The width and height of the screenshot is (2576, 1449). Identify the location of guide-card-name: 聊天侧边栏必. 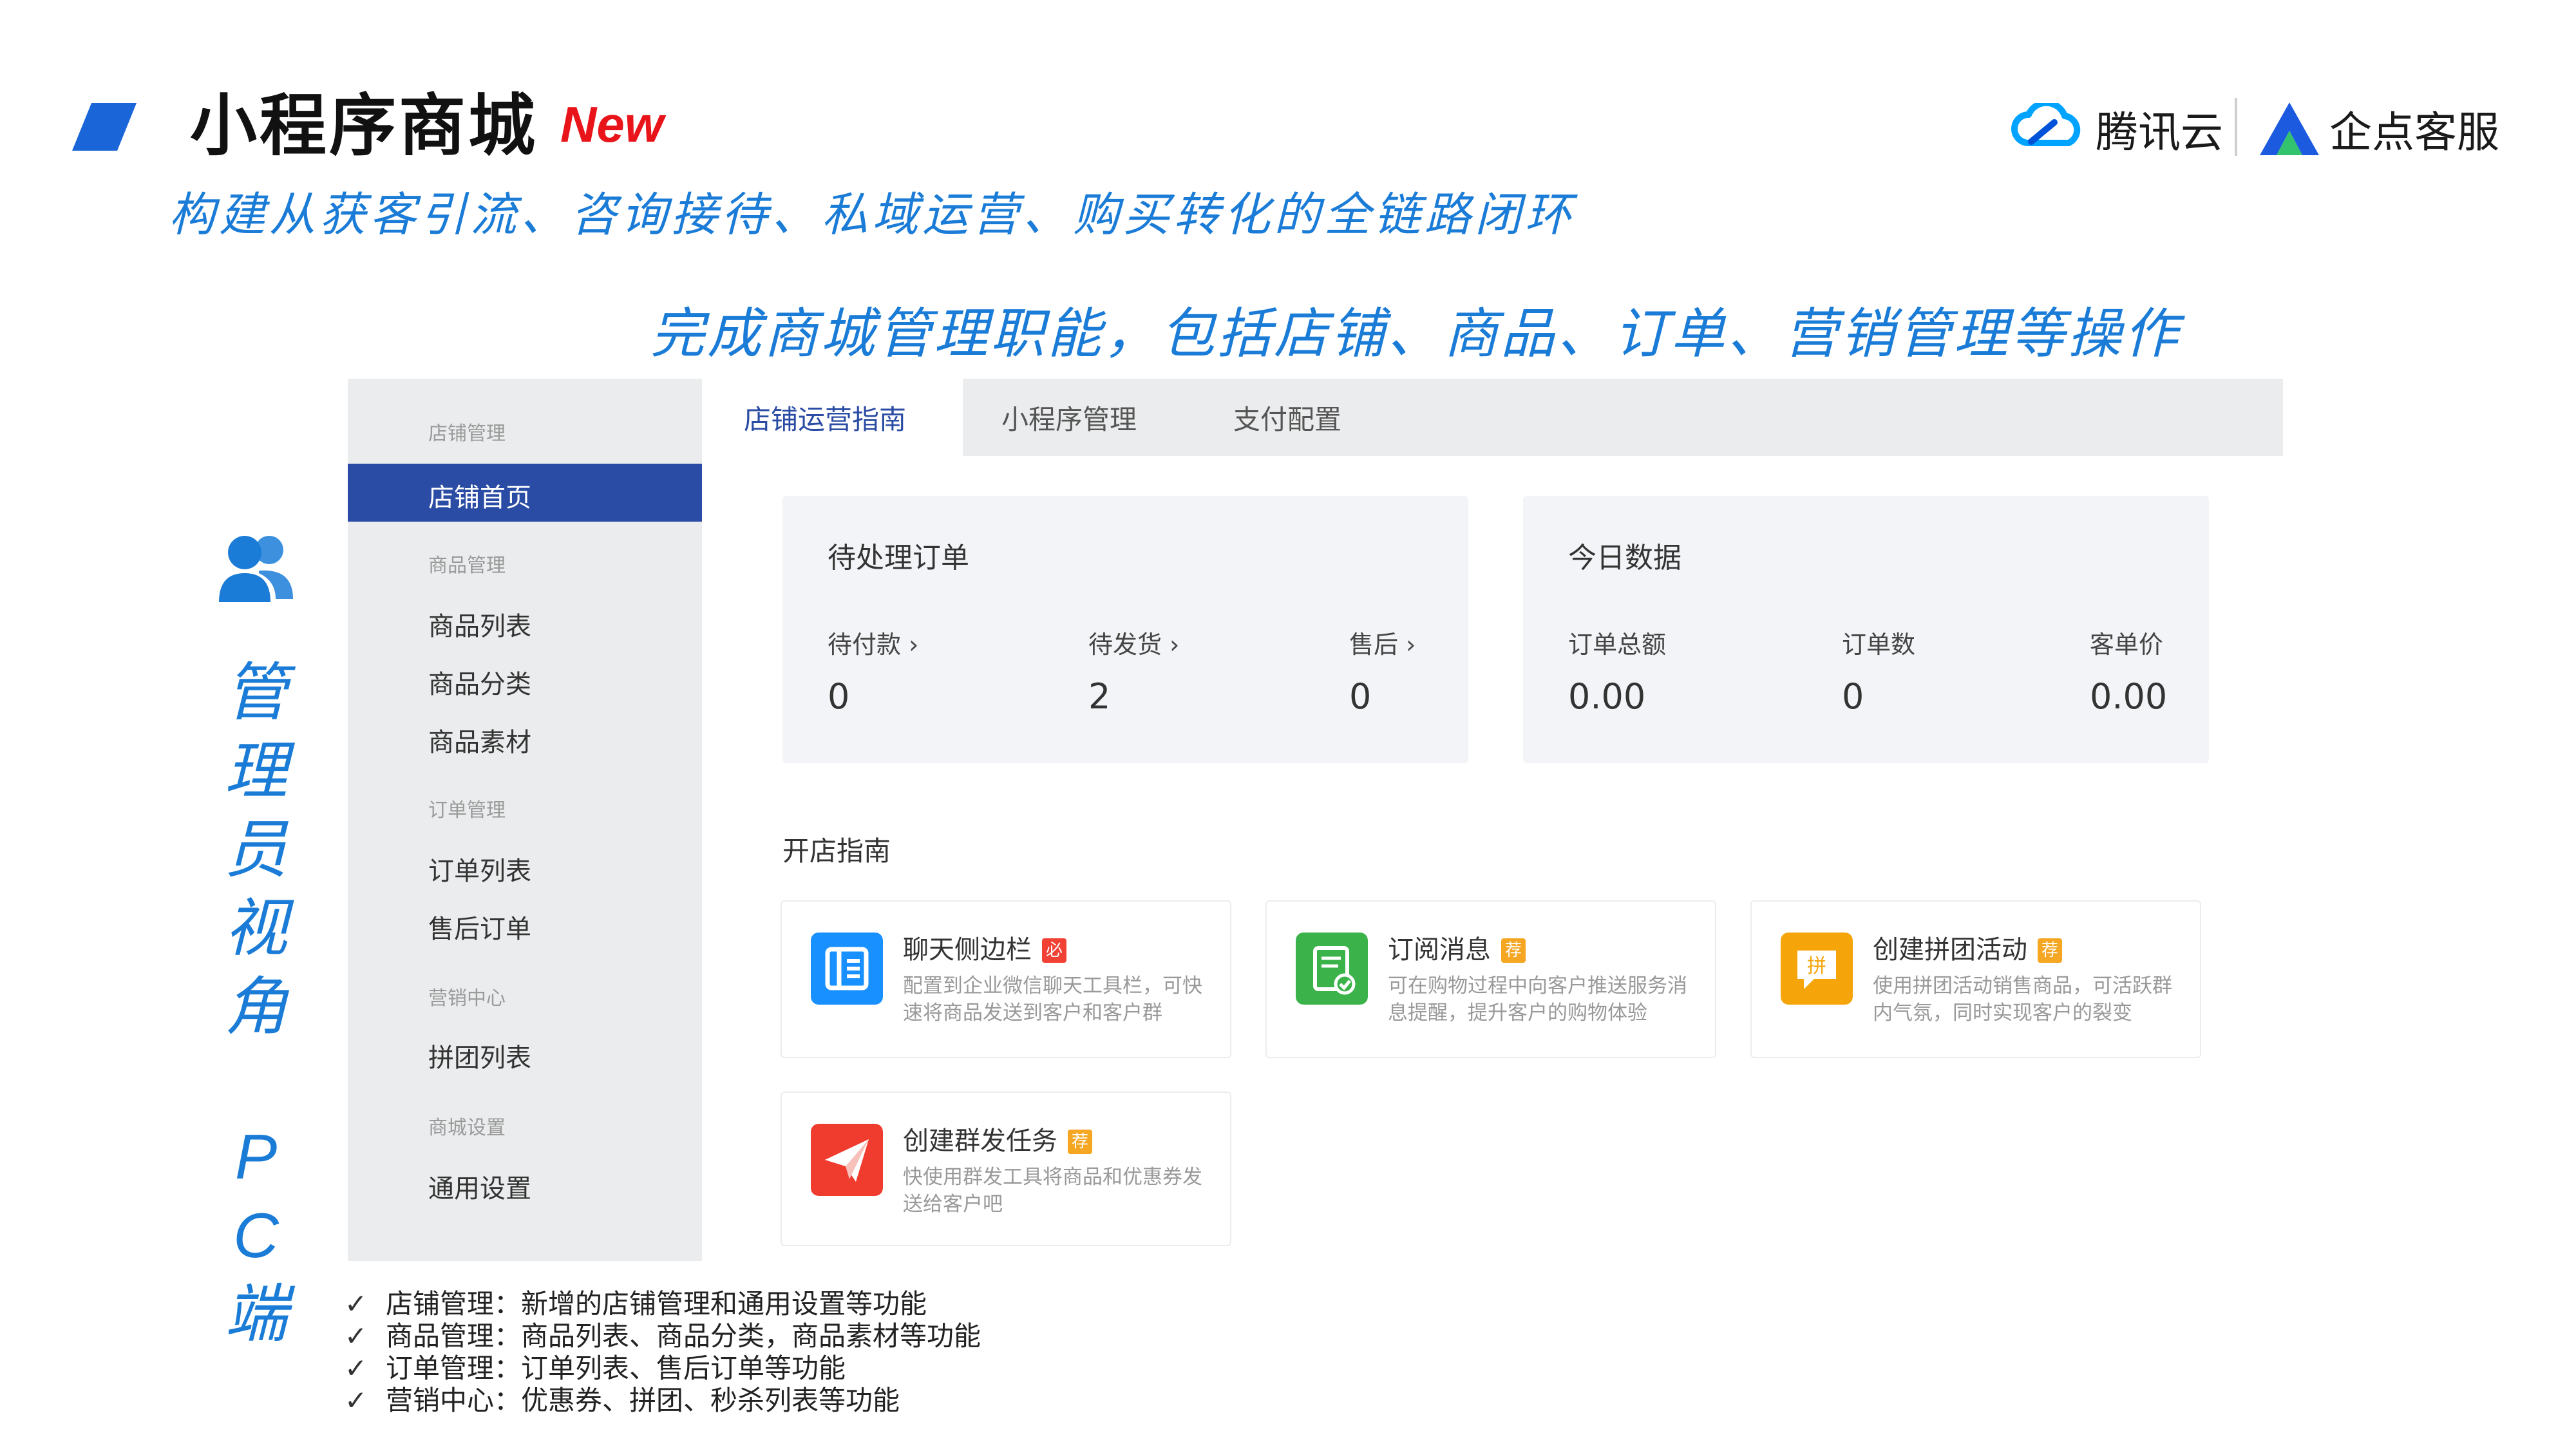
(984, 947).